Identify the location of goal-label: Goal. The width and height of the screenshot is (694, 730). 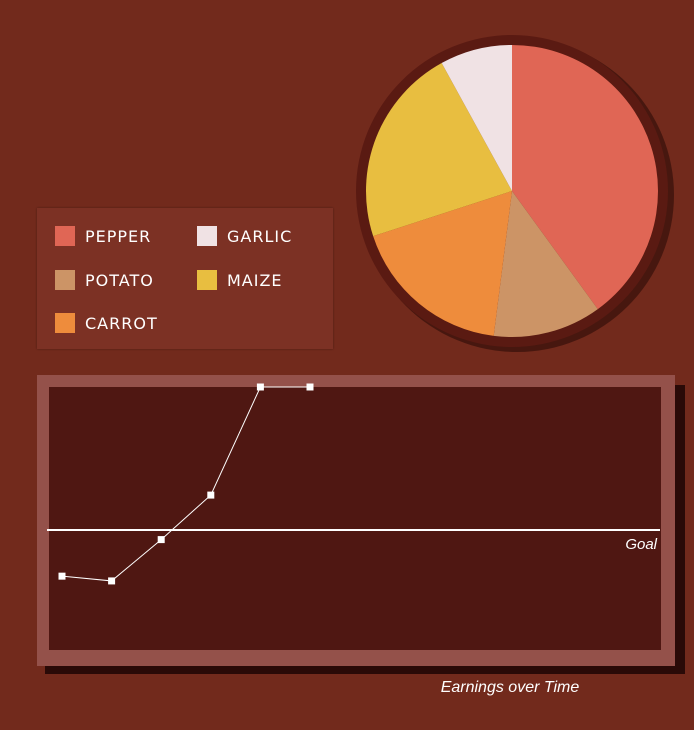
(641, 544).